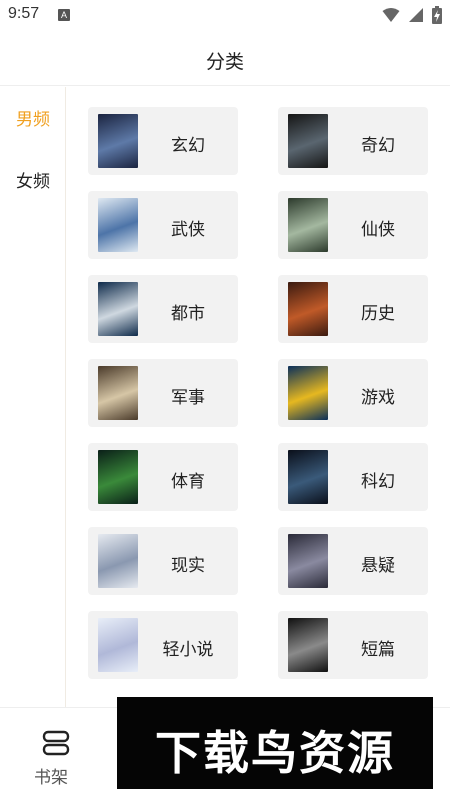 This screenshot has width=450, height=800. Describe the element at coordinates (64, 15) in the screenshot. I see `notification-a-icon: A` at that location.